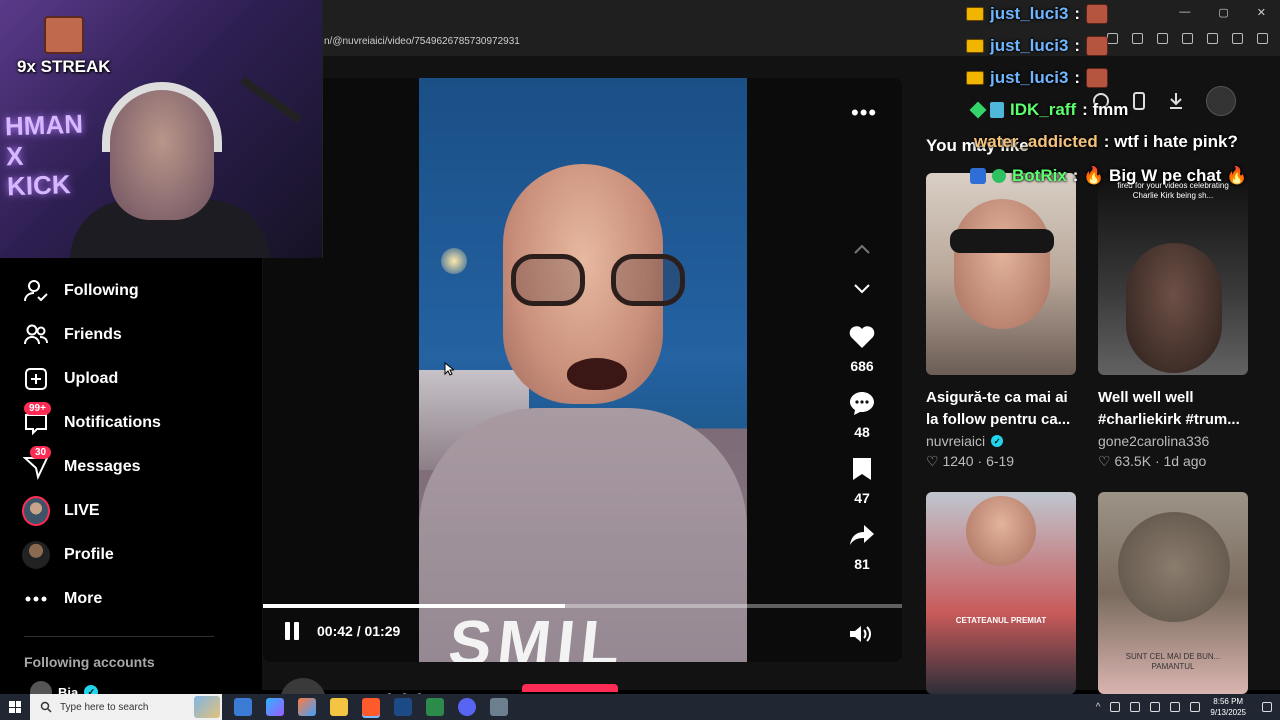  I want to click on app-icon, so click(499, 707).